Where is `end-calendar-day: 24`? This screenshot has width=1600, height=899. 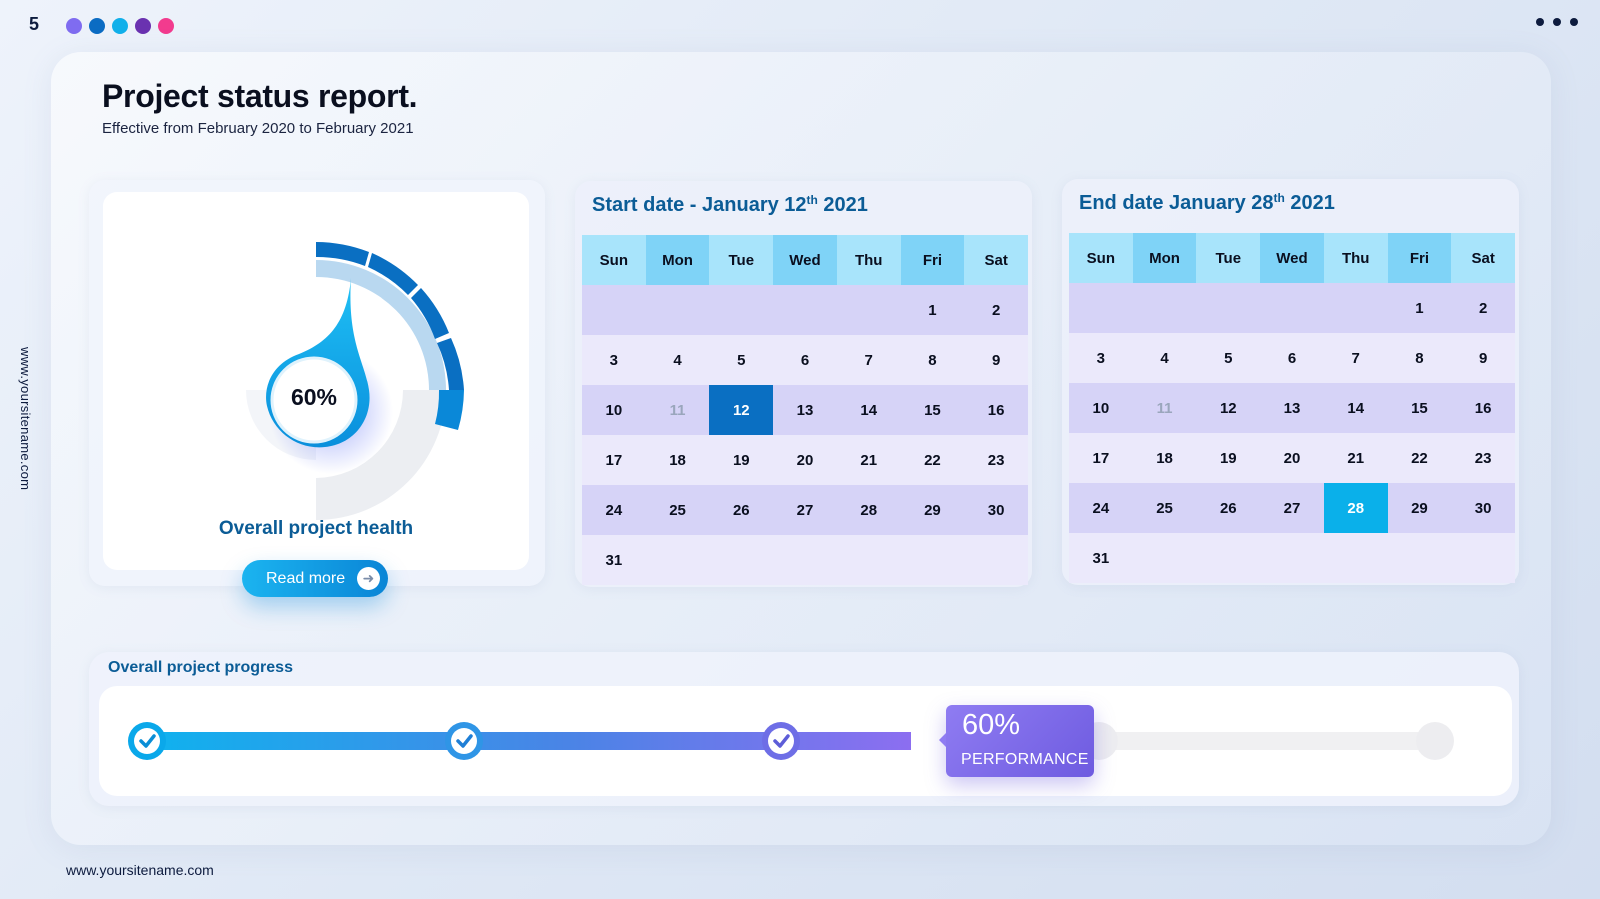
end-calendar-day: 24 is located at coordinates (1101, 508).